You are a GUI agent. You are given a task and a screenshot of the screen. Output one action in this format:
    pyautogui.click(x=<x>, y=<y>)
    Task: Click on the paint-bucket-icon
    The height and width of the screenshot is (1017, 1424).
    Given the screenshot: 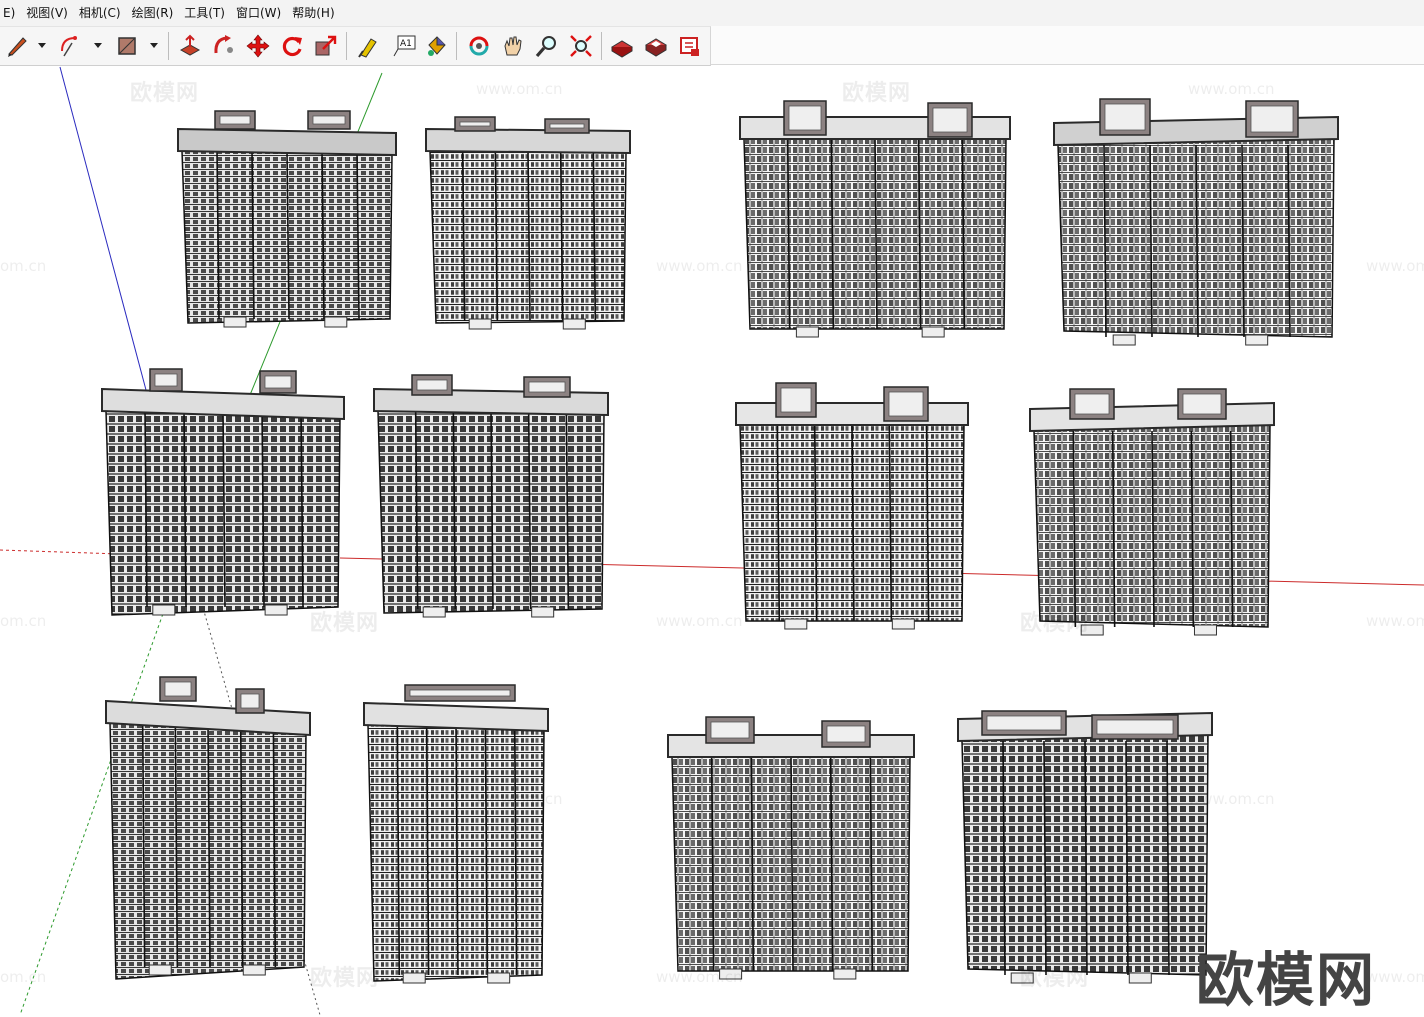 What is the action you would take?
    pyautogui.click(x=436, y=46)
    